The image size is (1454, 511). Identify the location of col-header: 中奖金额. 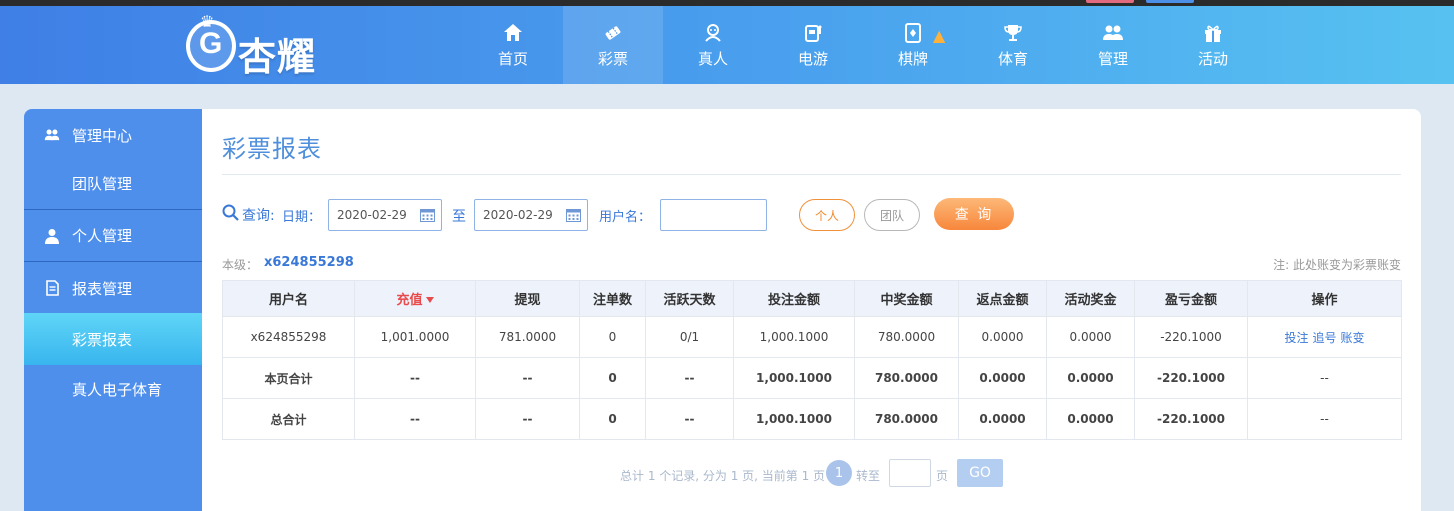
(906, 298).